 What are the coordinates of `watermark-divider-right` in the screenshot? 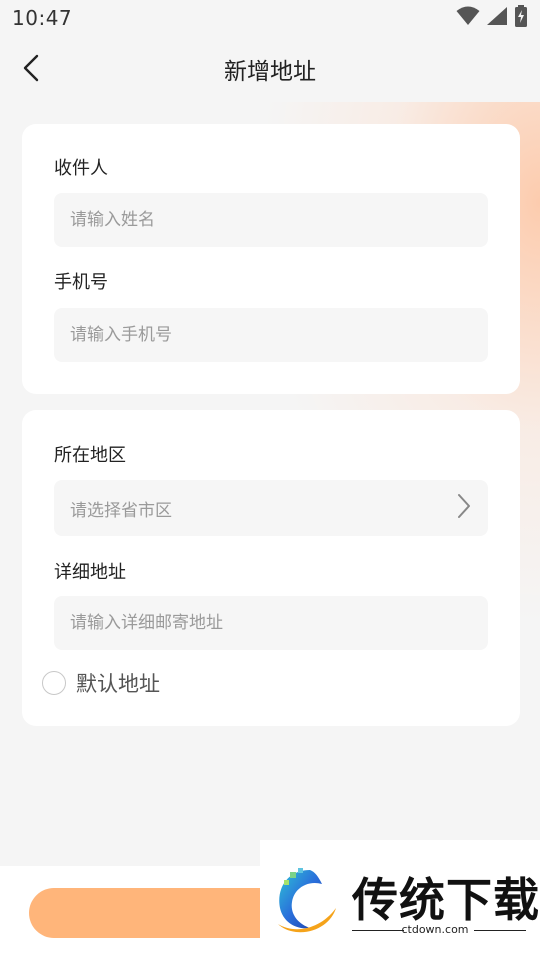 It's located at (500, 930).